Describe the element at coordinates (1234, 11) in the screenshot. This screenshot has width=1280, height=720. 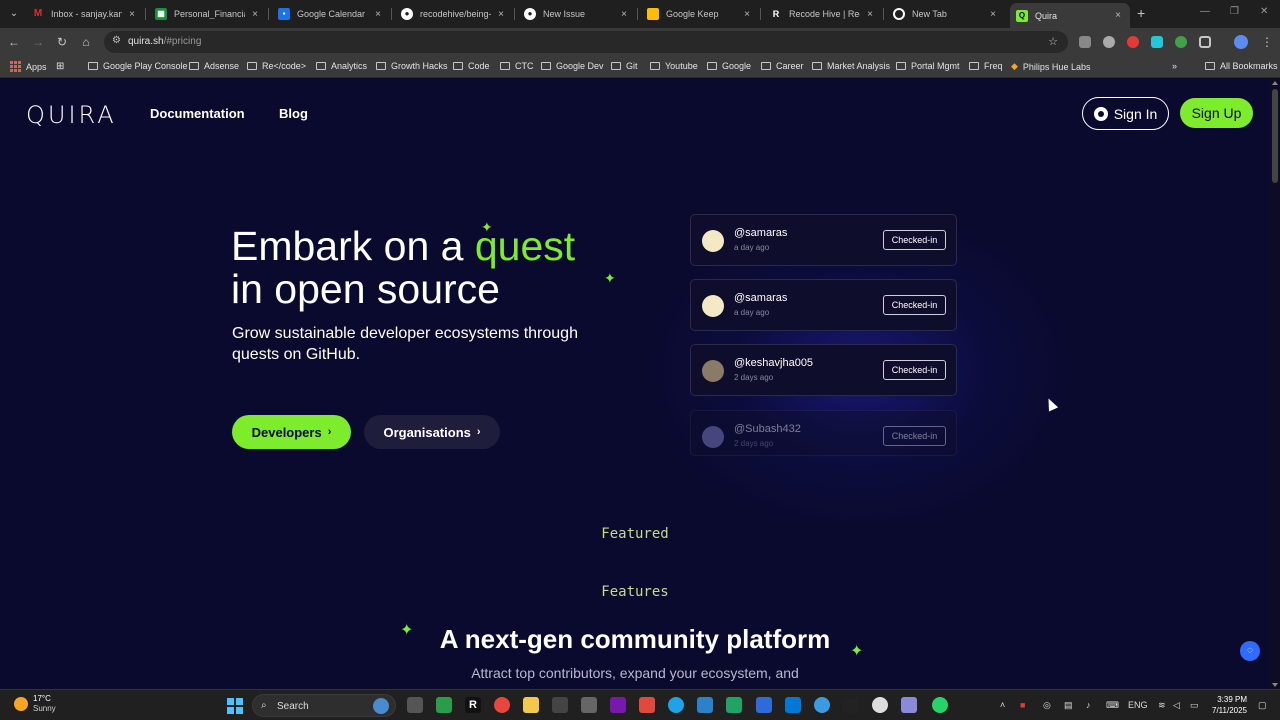
I see `restore-icon: ❐` at that location.